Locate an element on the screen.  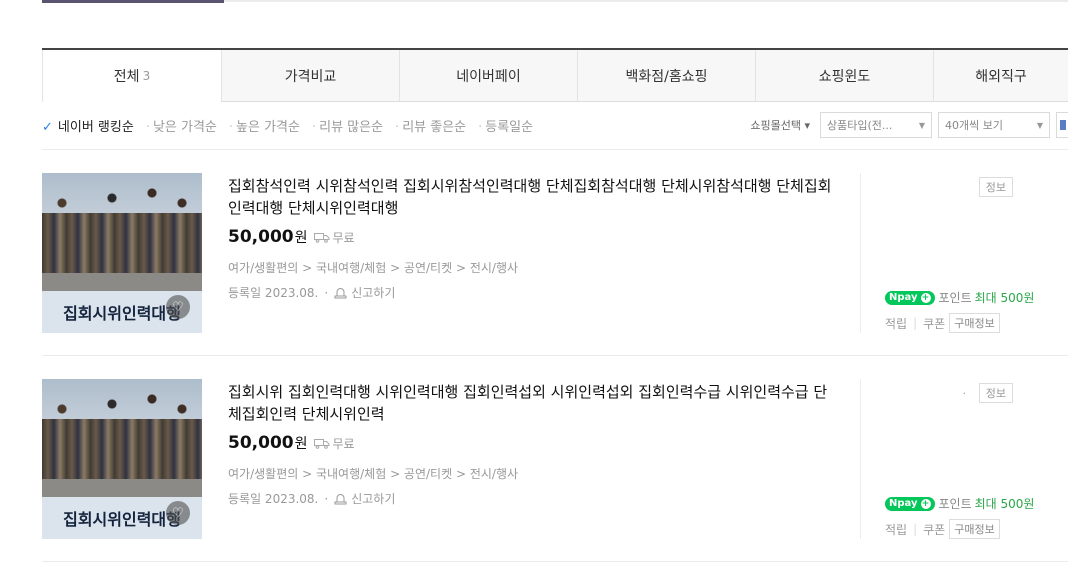
points-label: 포인트 is located at coordinates (955, 298).